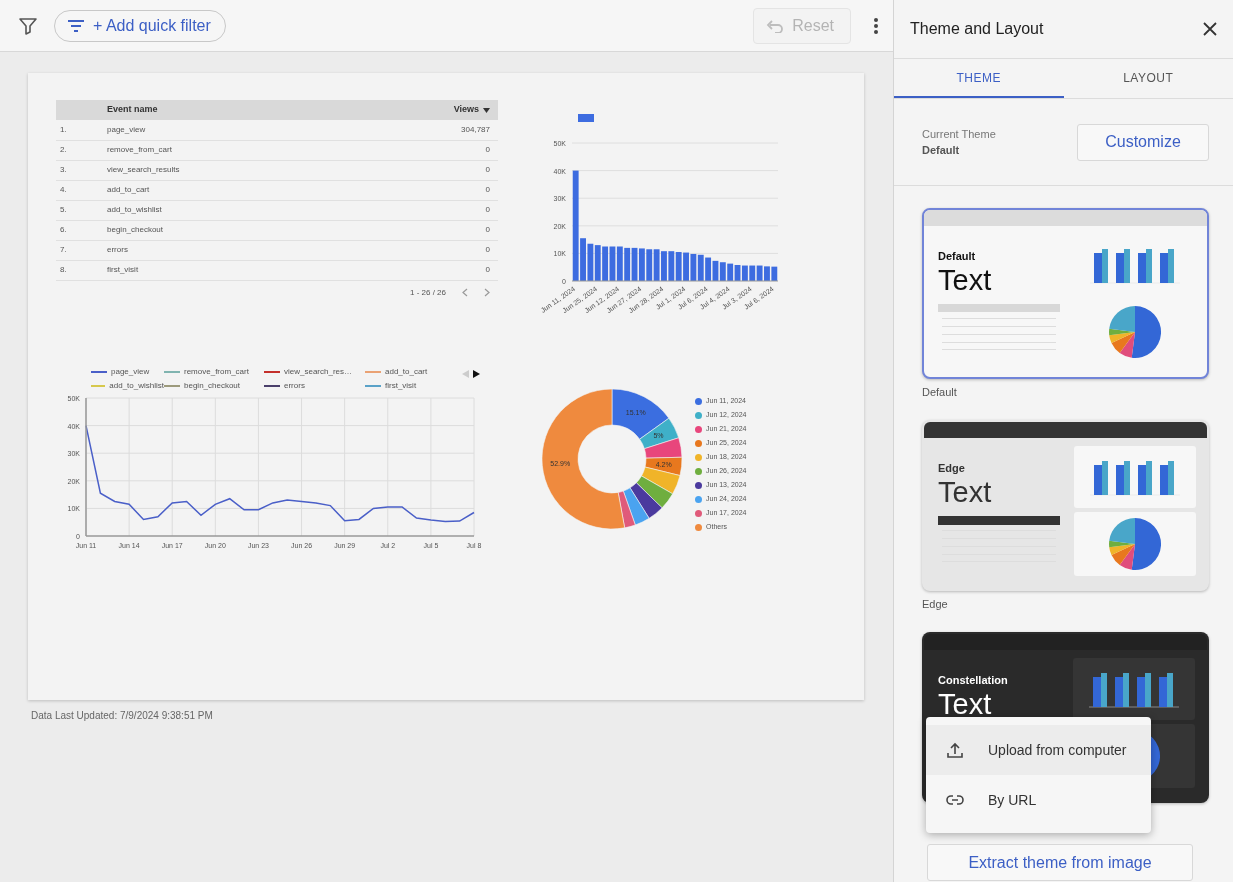  Describe the element at coordinates (212, 386) in the screenshot. I see `legend-label: begin_checkout` at that location.